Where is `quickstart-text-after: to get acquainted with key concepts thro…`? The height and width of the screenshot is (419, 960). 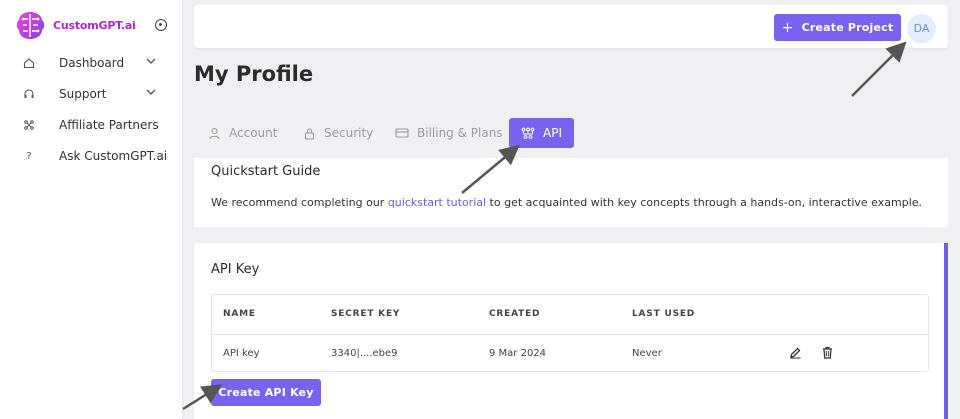 quickstart-text-after: to get acquainted with key concepts thro… is located at coordinates (704, 202).